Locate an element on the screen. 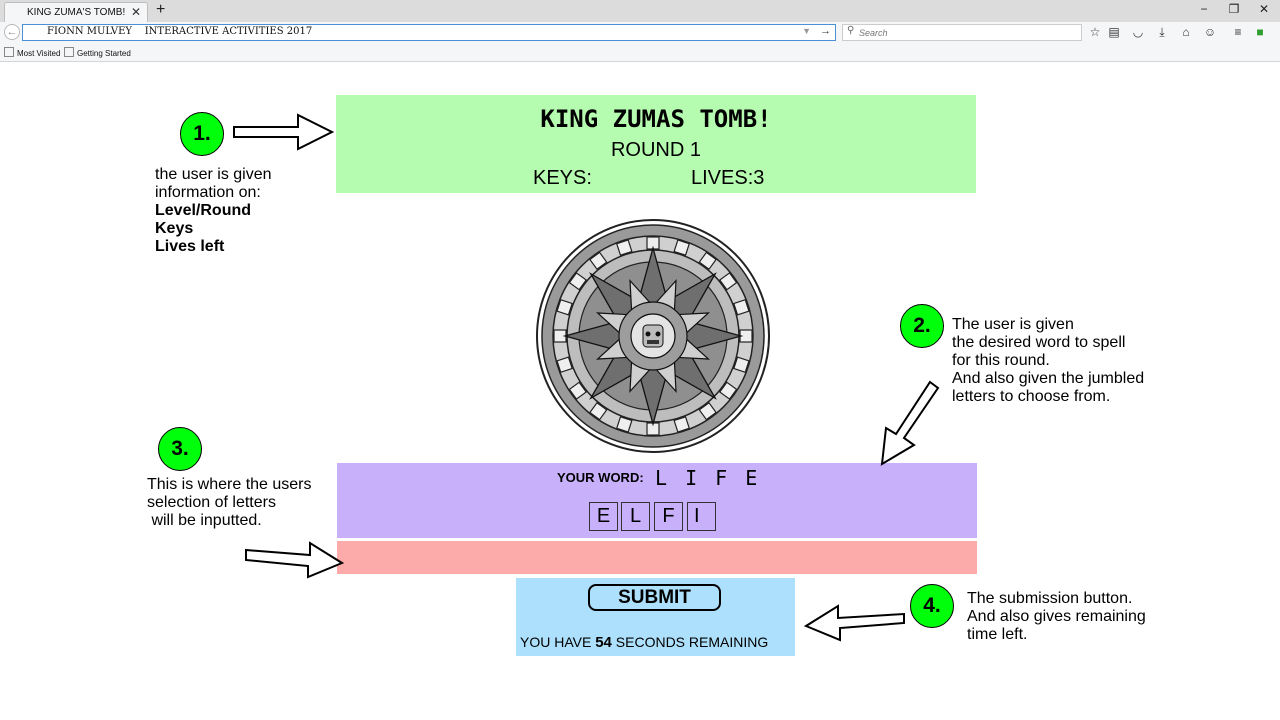  bookmark-page-icon is located at coordinates (69, 52).